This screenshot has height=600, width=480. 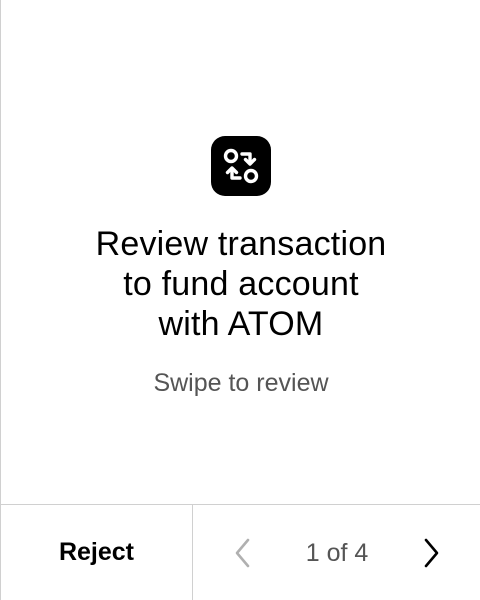 I want to click on previous-page-button, so click(x=243, y=553).